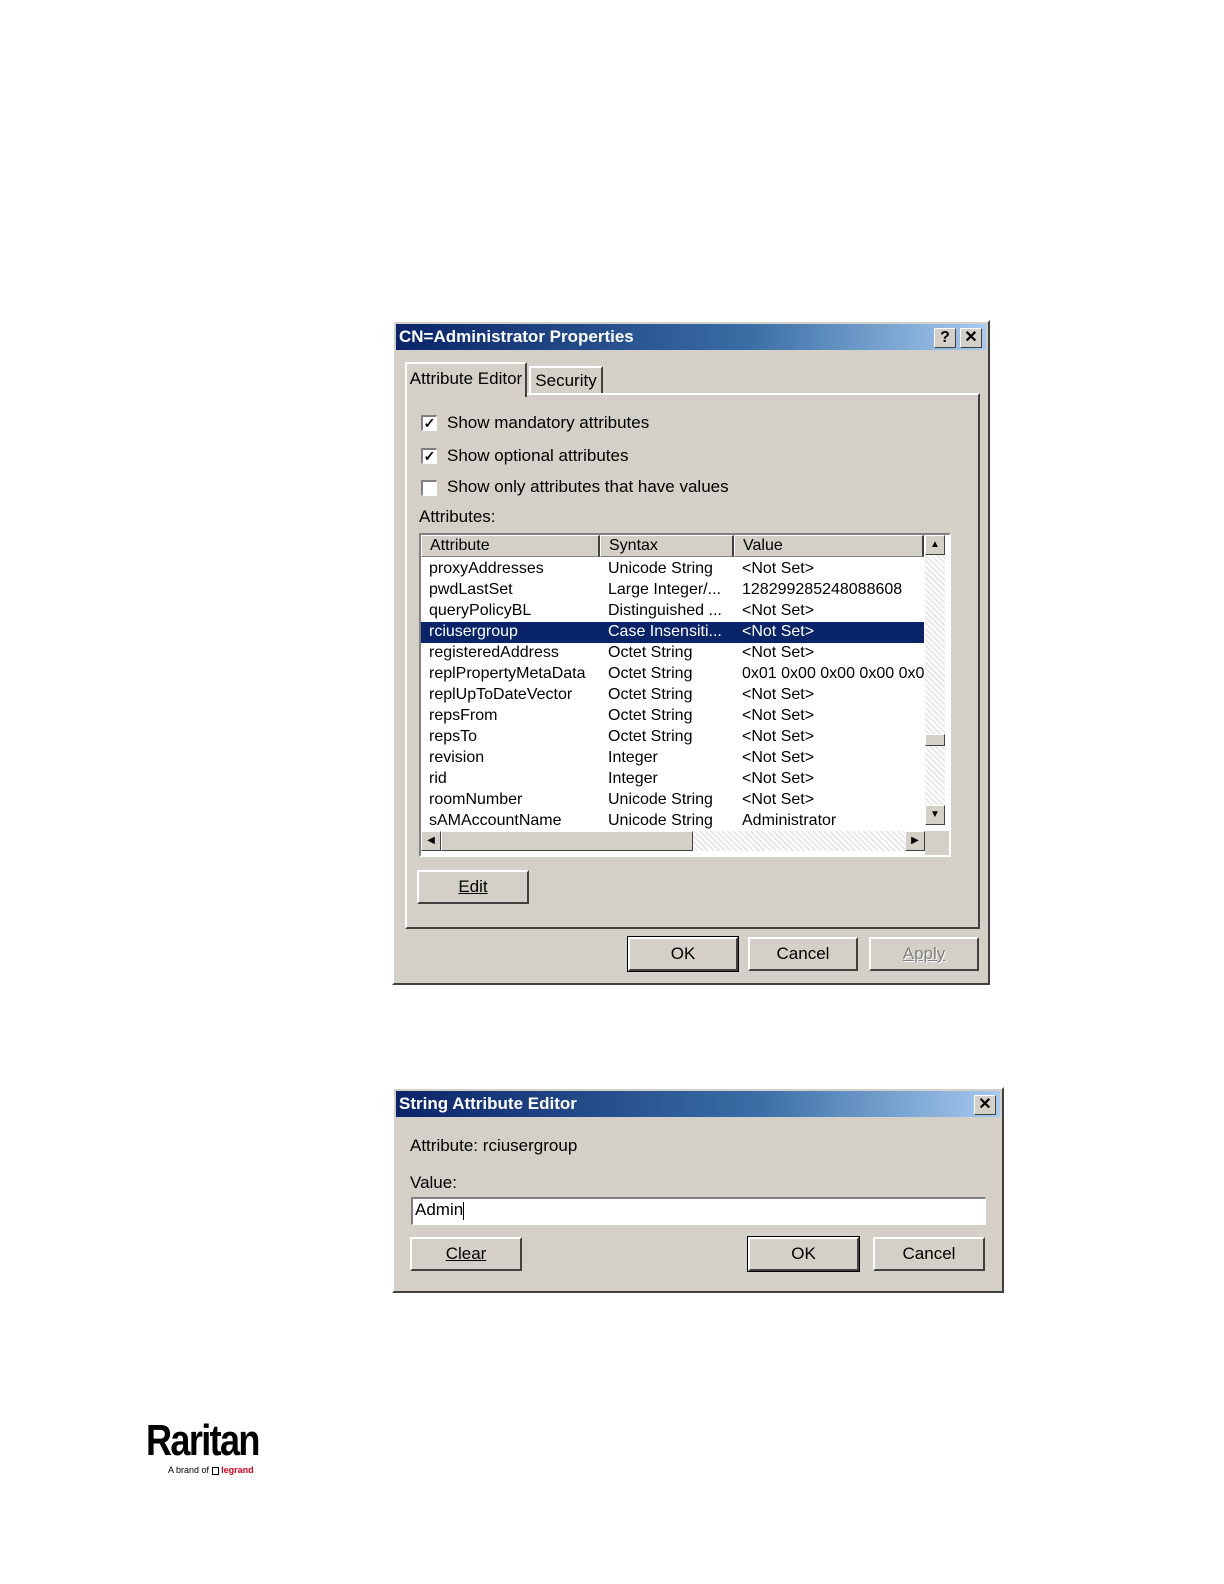 This screenshot has height=1584, width=1224. I want to click on checkbox-show-only-with-values-label: Show only attributes that have values, so click(588, 487).